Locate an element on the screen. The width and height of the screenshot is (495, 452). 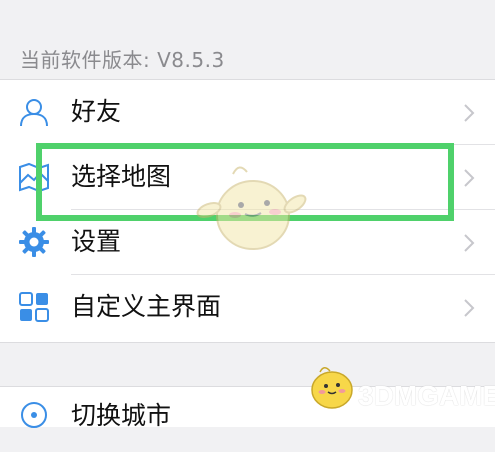
map-icon is located at coordinates (34, 177).